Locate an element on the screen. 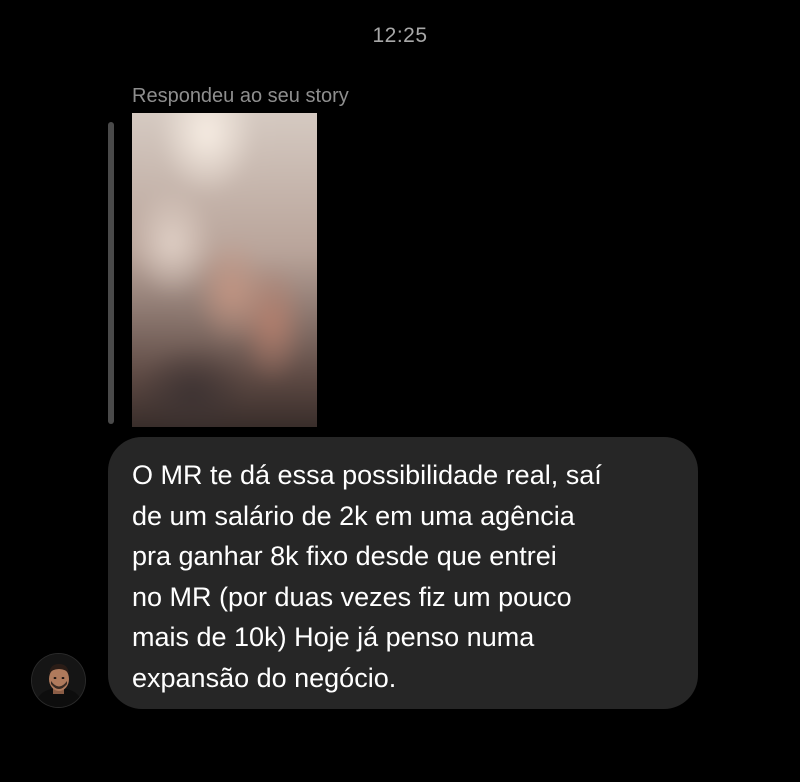 The image size is (800, 782). person-avatar-icon is located at coordinates (58, 680).